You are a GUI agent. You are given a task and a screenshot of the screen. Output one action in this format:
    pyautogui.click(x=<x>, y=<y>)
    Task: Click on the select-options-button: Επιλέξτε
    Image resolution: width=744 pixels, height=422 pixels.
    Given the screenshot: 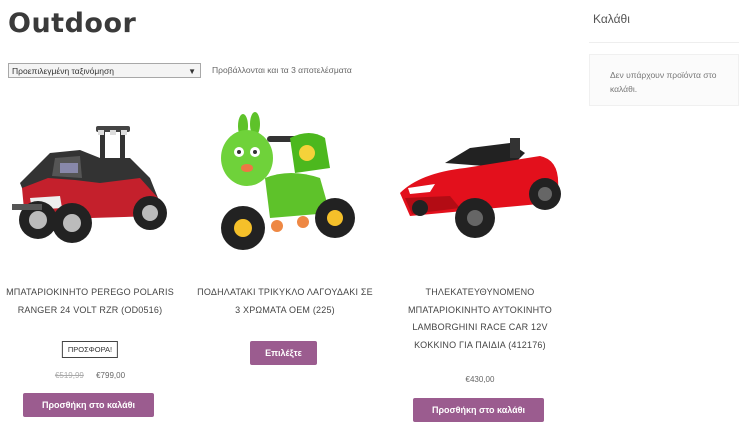 What is the action you would take?
    pyautogui.click(x=283, y=353)
    